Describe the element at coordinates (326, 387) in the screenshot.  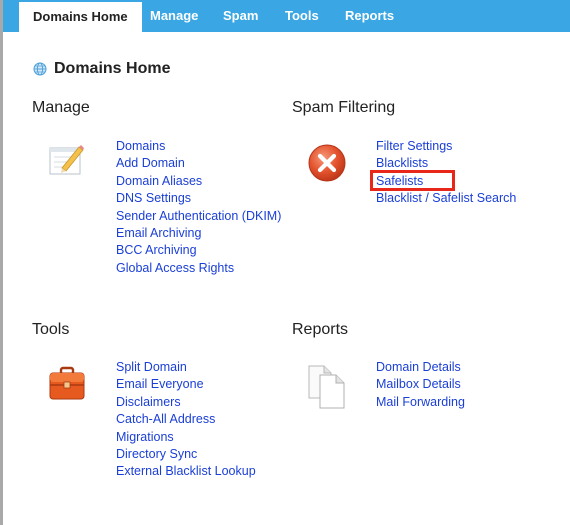
I see `documents-icon` at that location.